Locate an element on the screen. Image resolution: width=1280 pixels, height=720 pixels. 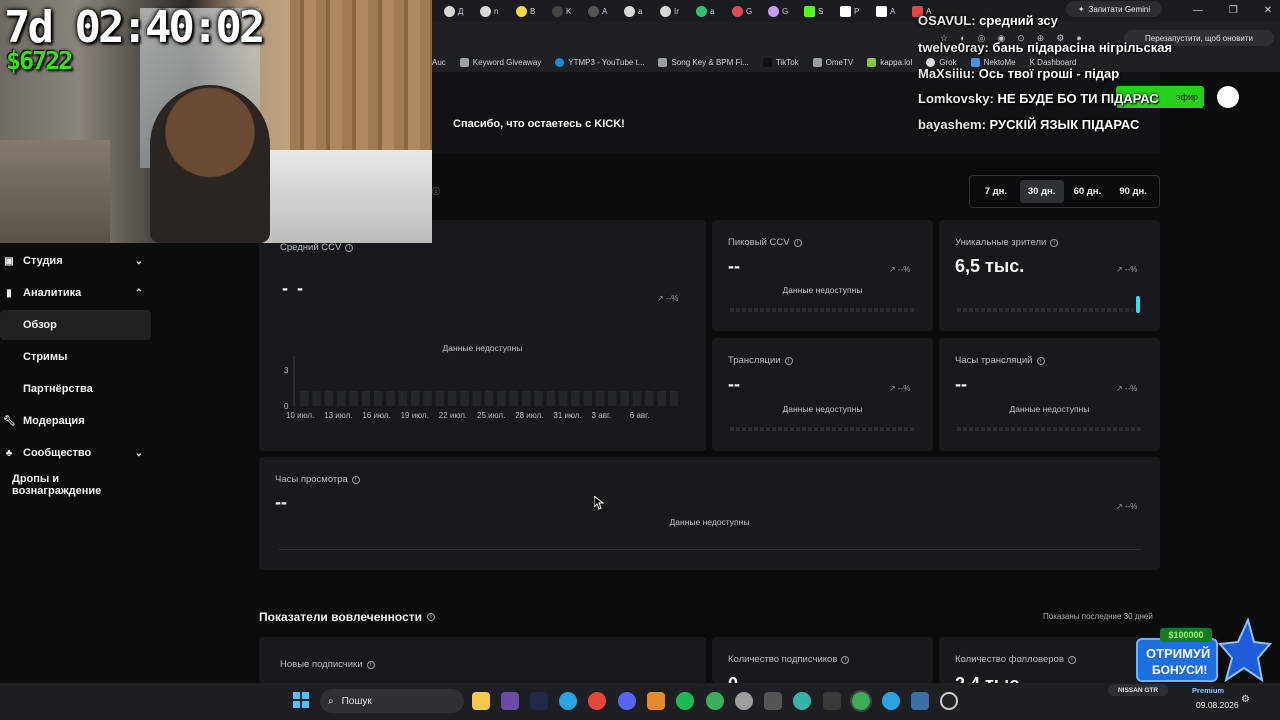
gemini-label: Запитати Gemini is located at coordinates (1119, 9).